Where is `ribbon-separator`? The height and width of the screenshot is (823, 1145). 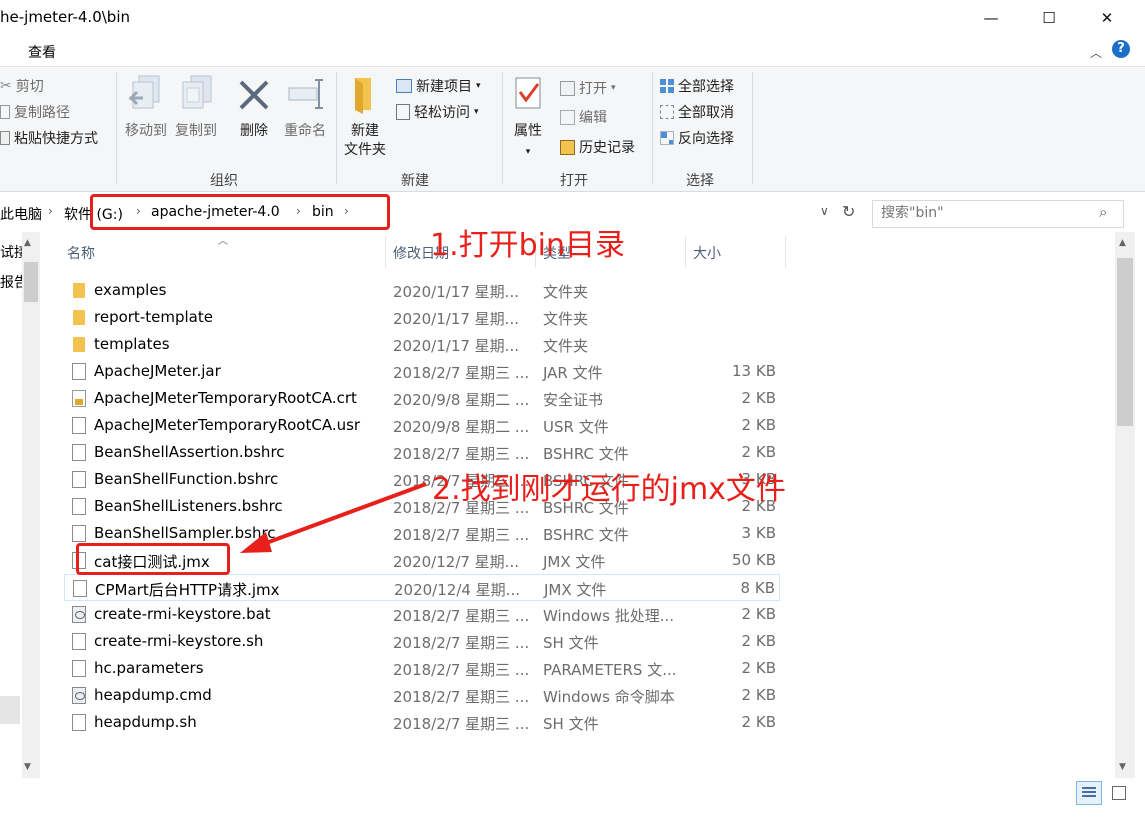
ribbon-separator is located at coordinates (752, 128).